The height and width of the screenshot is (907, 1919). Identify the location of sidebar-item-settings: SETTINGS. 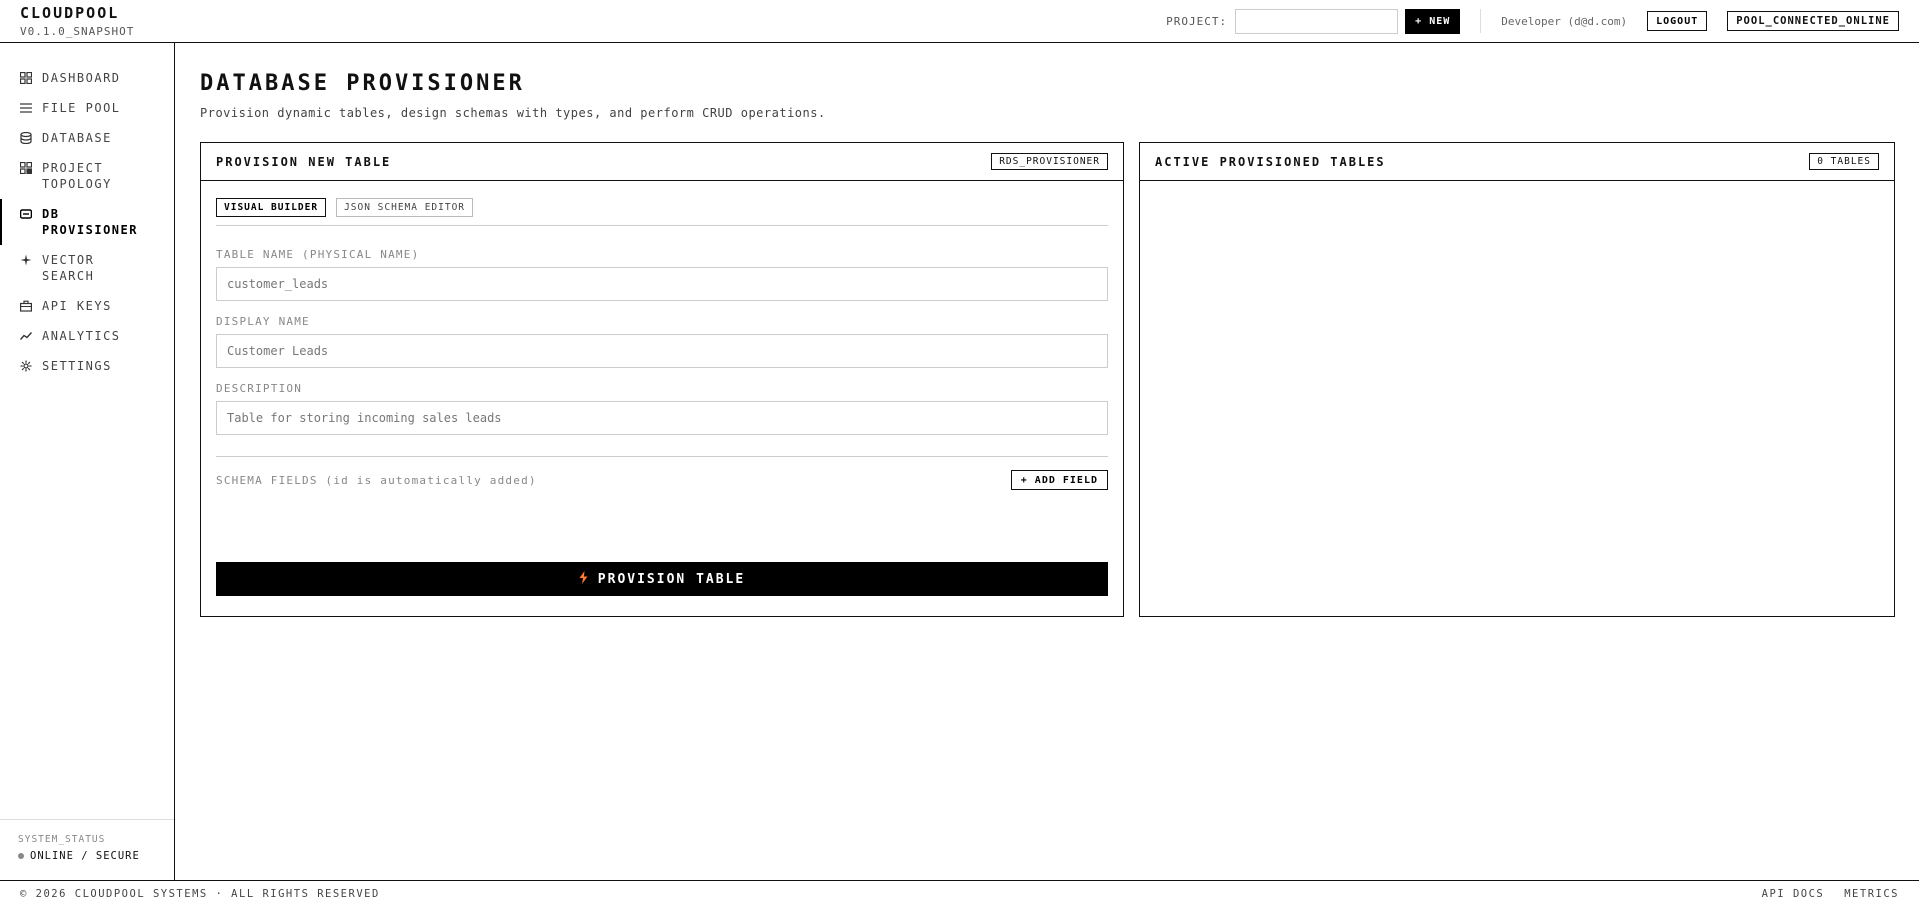
(87, 366).